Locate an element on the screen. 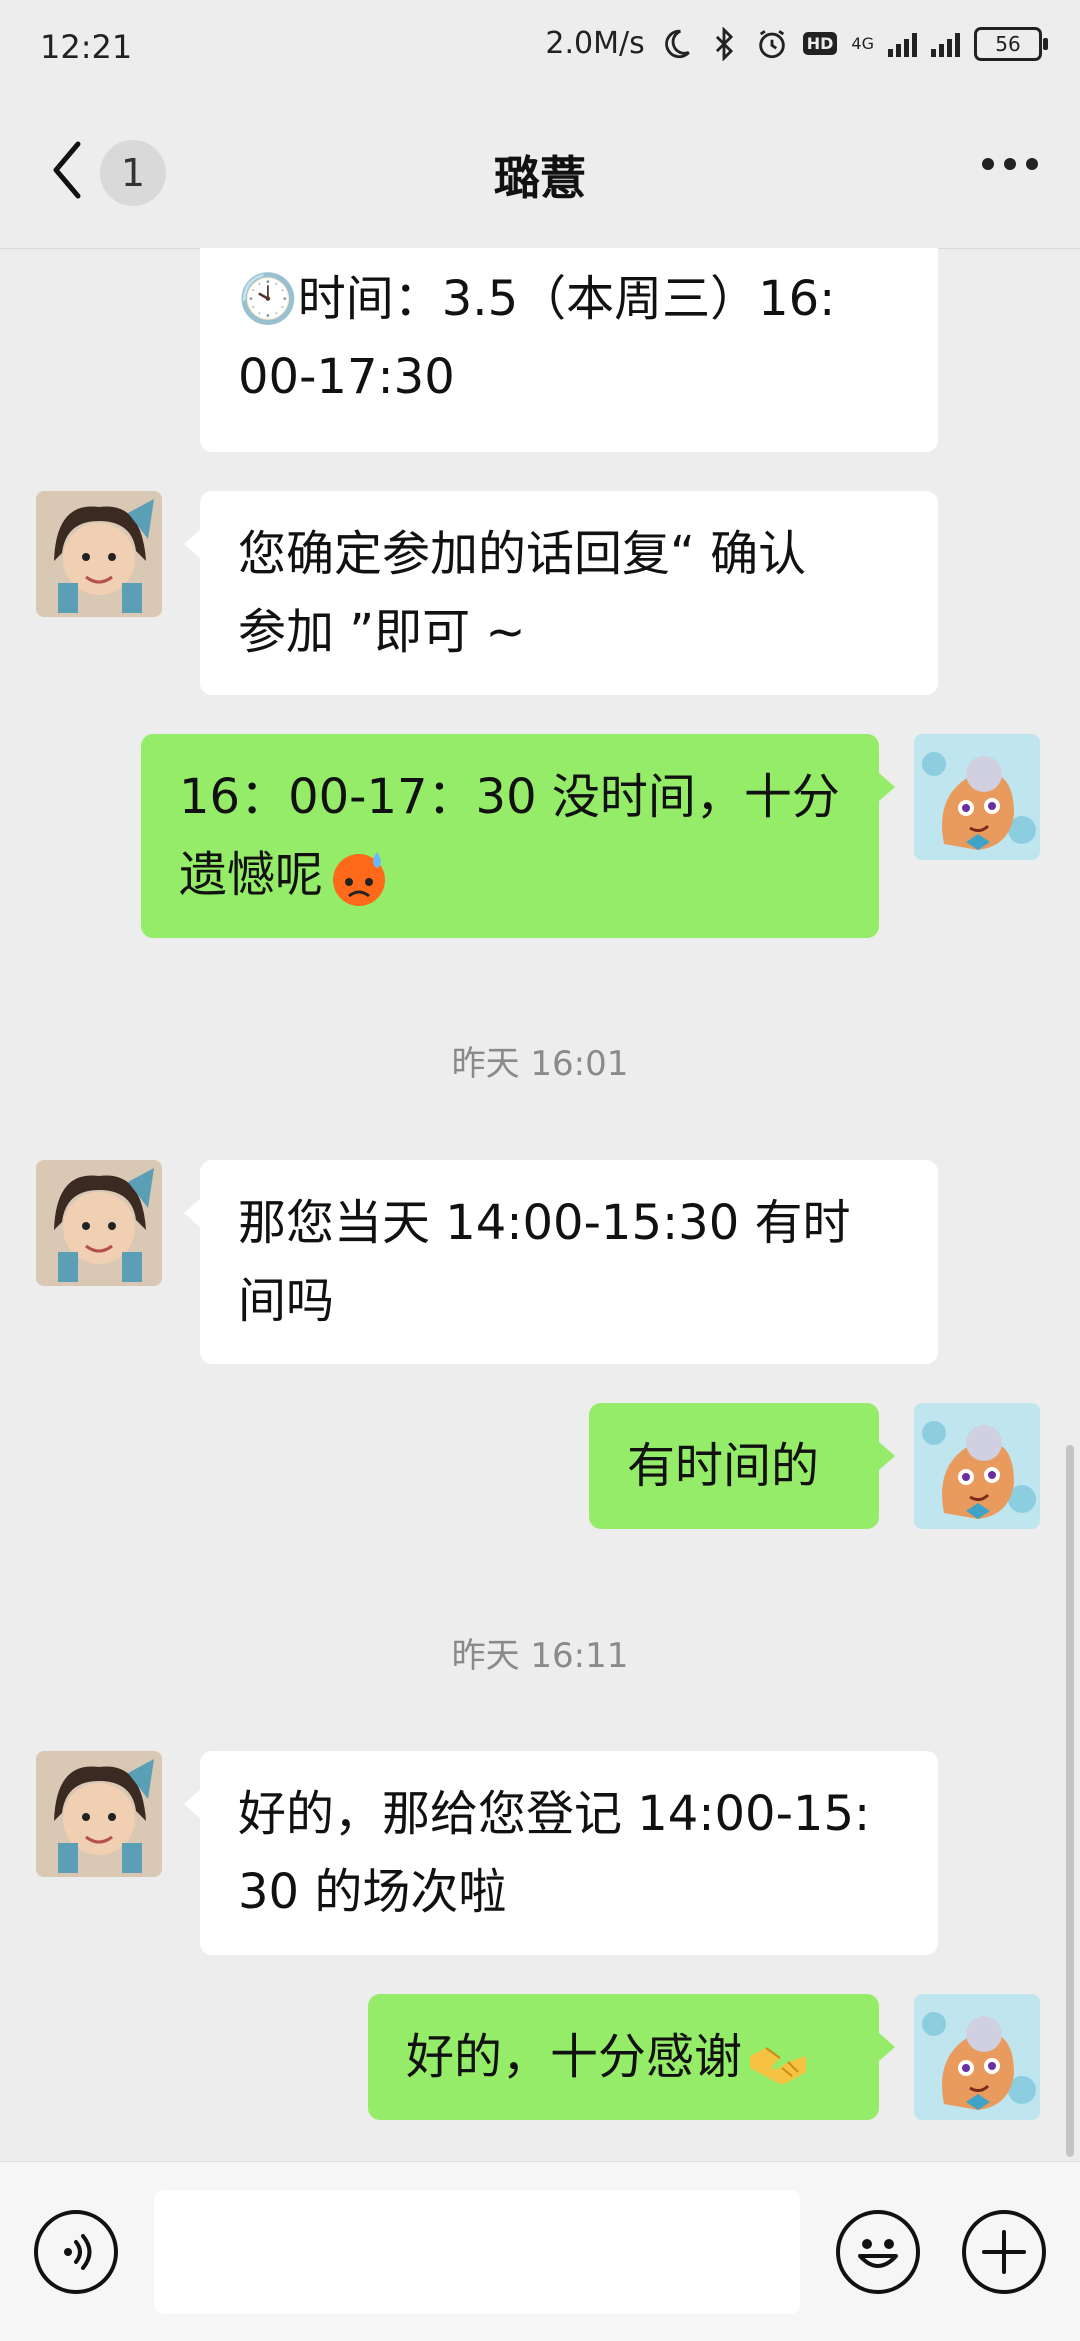  message-bubble-received: 那您当天 14:00-15:30 有时 间吗 is located at coordinates (569, 1262).